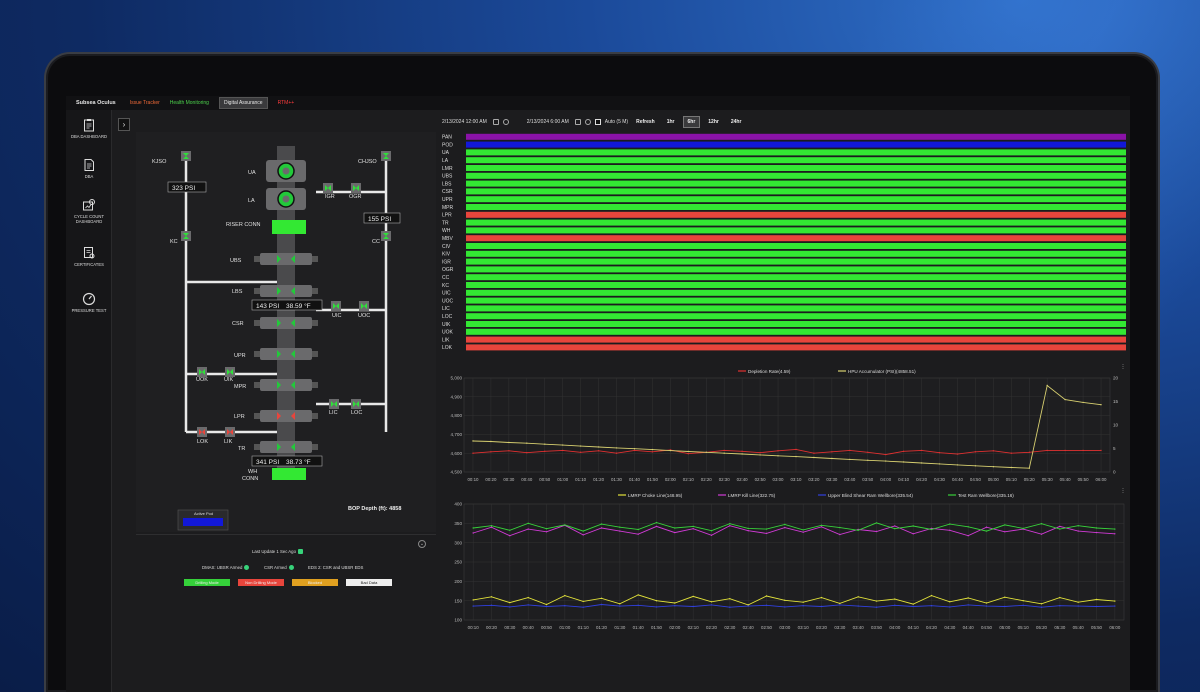  What do you see at coordinates (330, 197) in the screenshot?
I see `valve-label-igr: IGR` at bounding box center [330, 197].